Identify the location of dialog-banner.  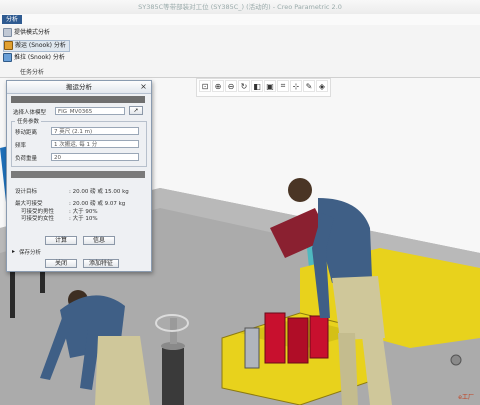
(78, 99).